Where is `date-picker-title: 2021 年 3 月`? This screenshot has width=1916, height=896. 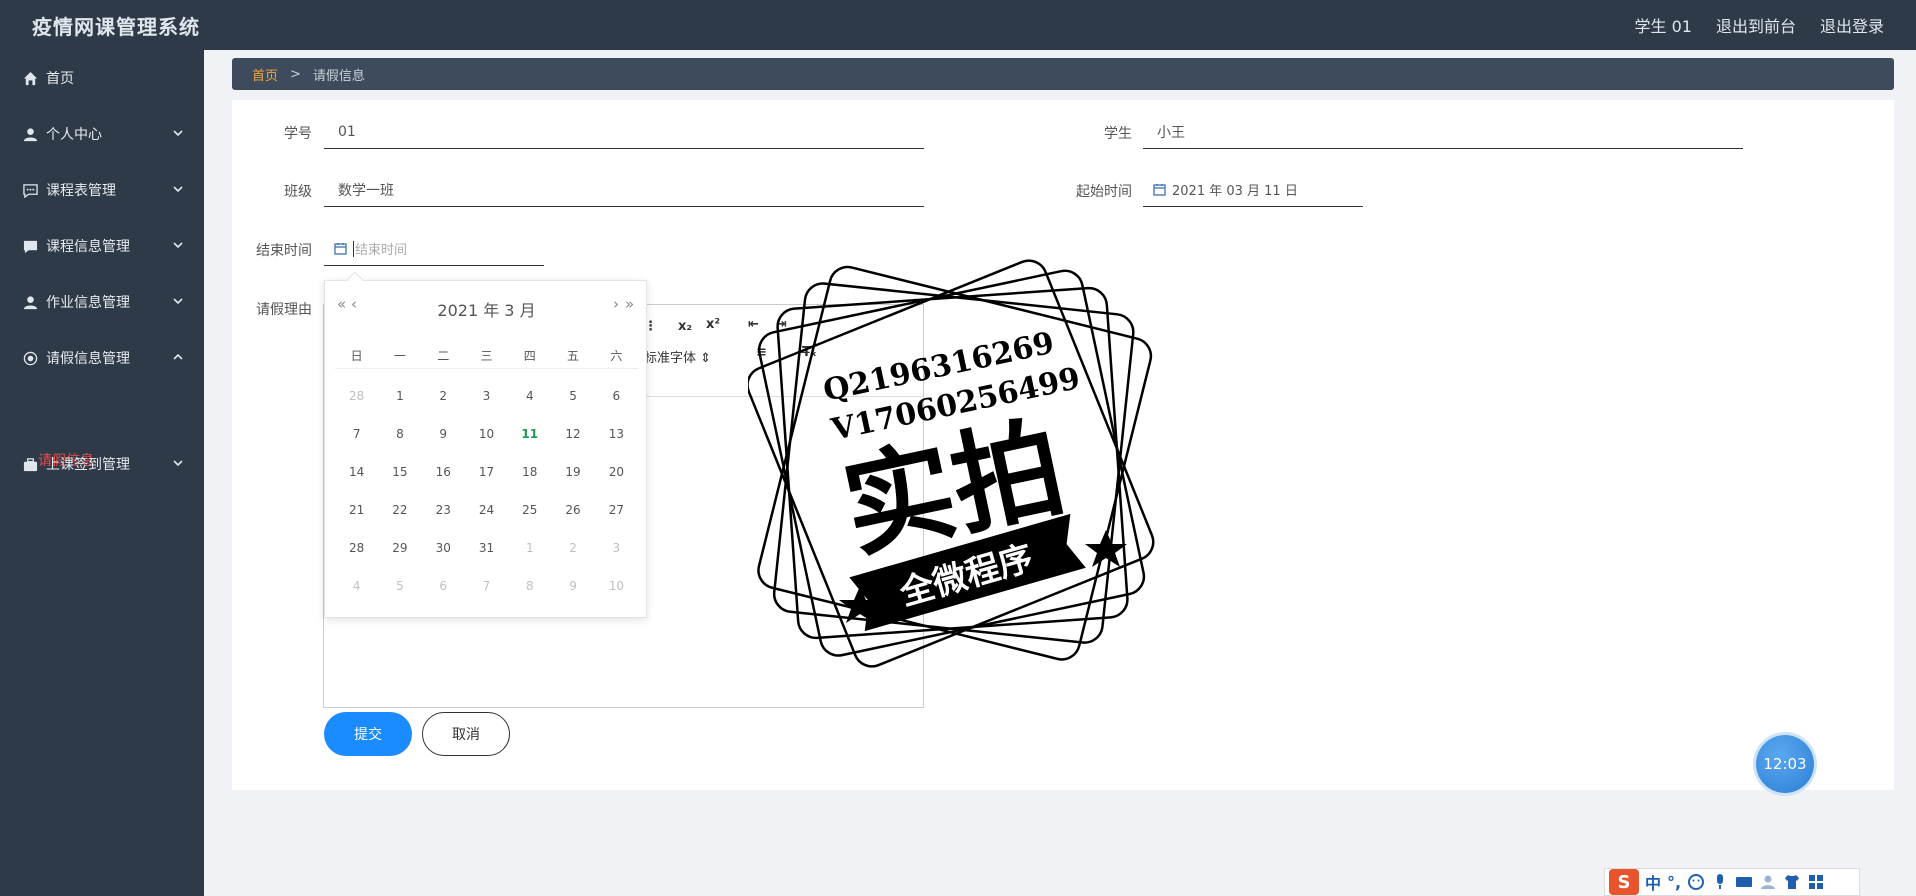 date-picker-title: 2021 年 3 月 is located at coordinates (486, 309).